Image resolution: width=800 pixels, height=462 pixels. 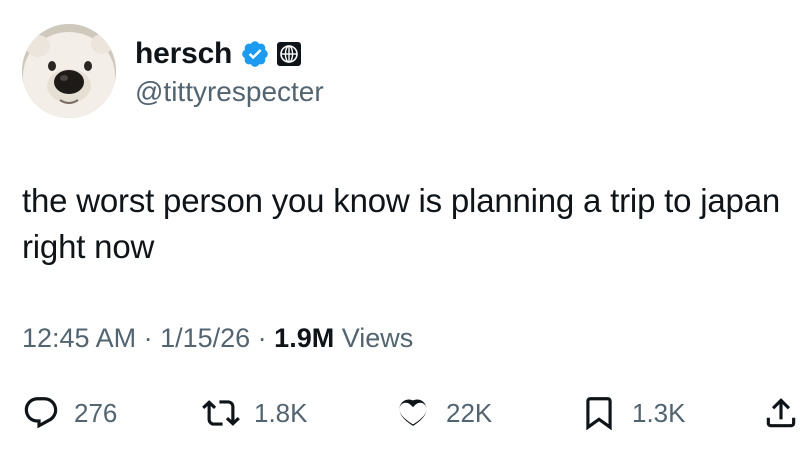 I want to click on display-name: hersch, so click(x=183, y=54).